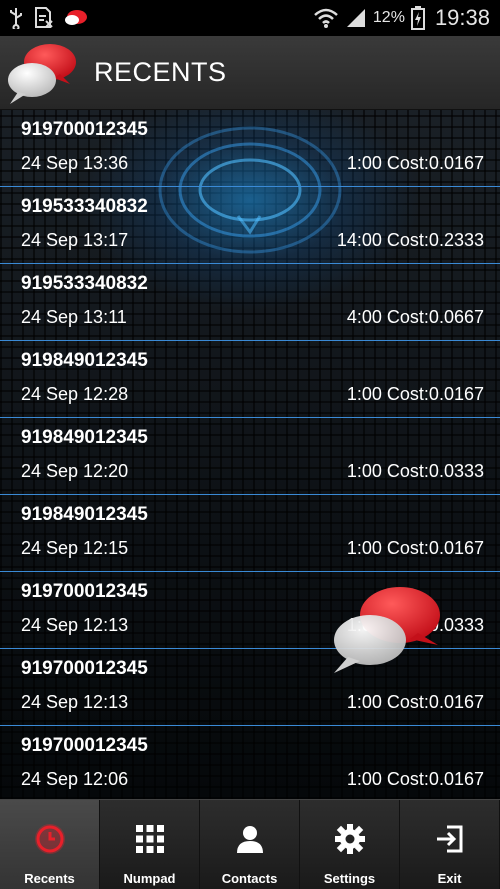  Describe the element at coordinates (149, 878) in the screenshot. I see `nav-numpad-label: Numpad` at that location.